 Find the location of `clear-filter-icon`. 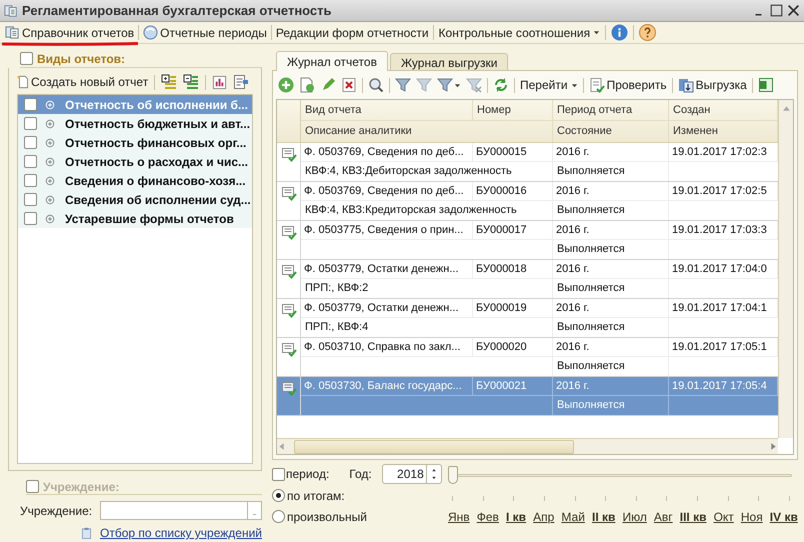

clear-filter-icon is located at coordinates (474, 85).